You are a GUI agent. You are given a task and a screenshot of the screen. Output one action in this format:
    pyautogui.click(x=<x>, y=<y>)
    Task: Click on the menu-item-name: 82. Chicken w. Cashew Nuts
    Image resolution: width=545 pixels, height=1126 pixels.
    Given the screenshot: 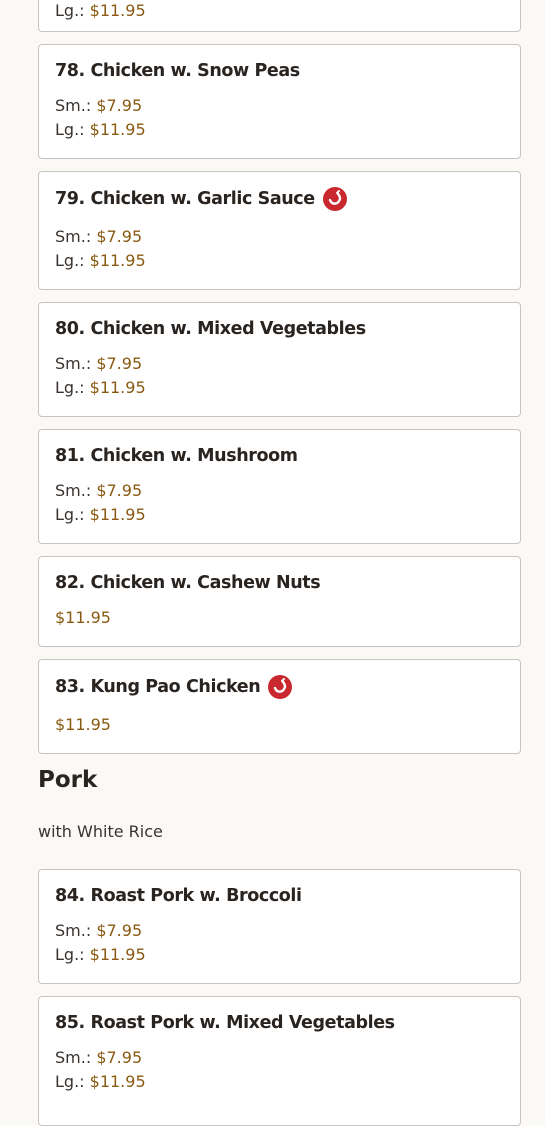 What is the action you would take?
    pyautogui.click(x=188, y=583)
    